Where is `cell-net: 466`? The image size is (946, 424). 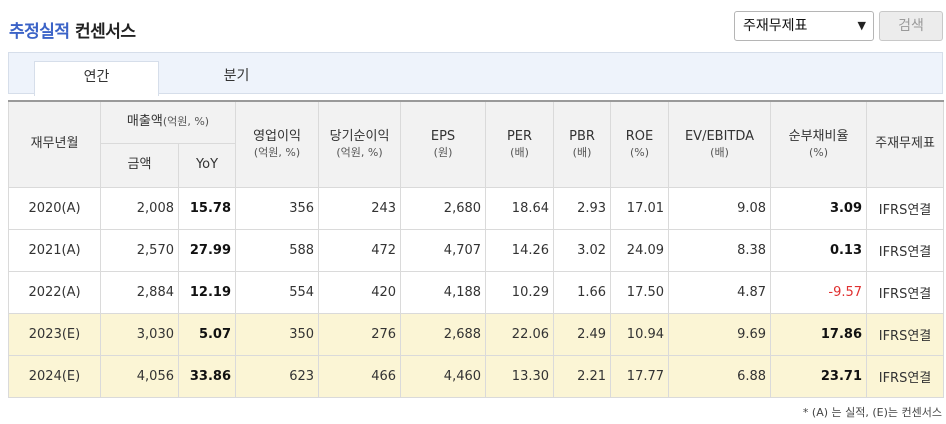
cell-net: 466 is located at coordinates (360, 376).